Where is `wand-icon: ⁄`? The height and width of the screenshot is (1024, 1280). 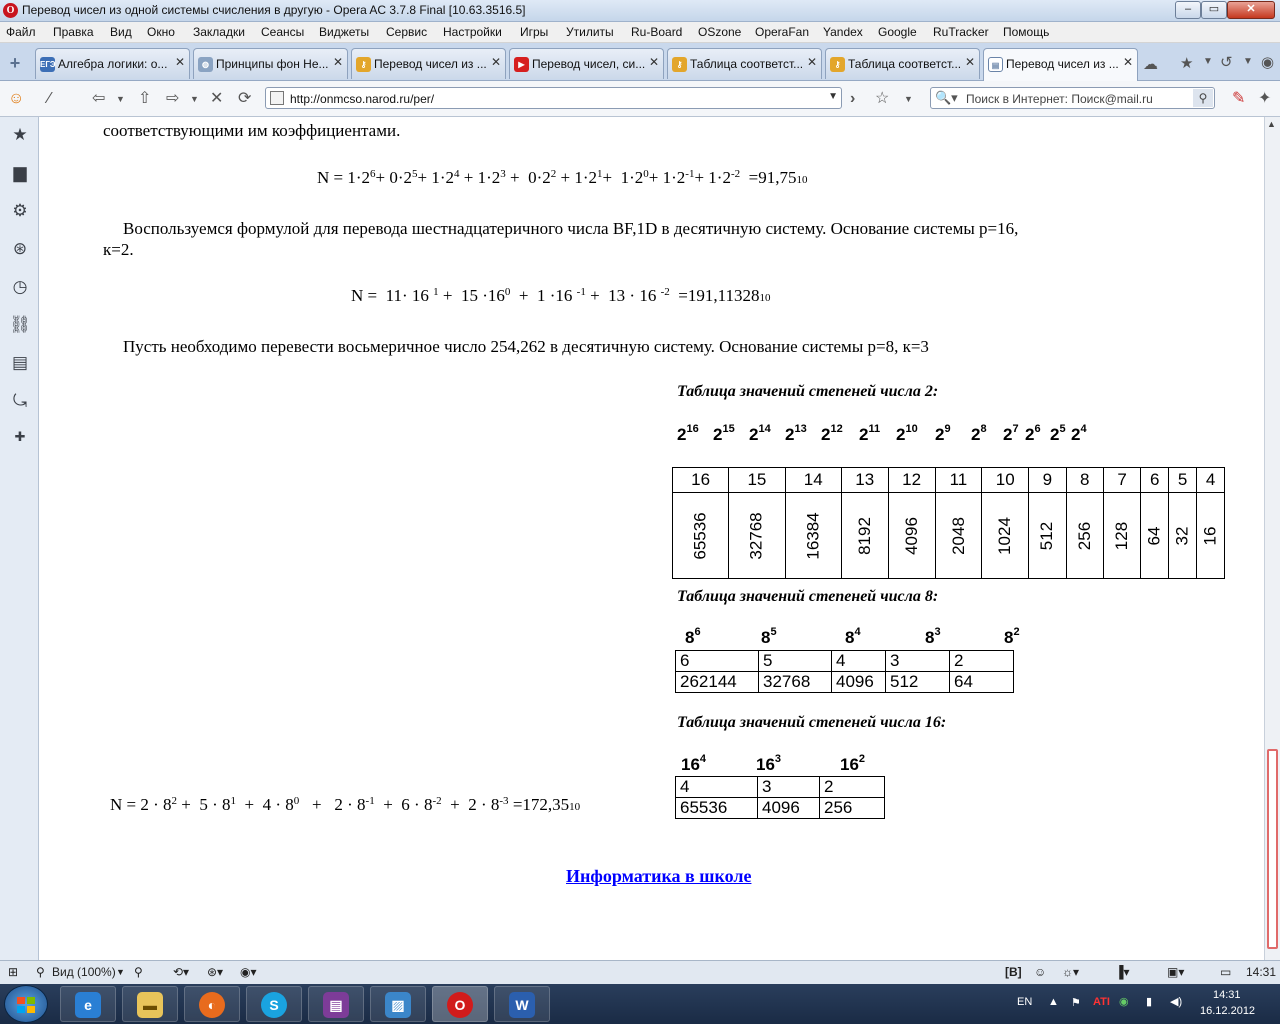 wand-icon: ⁄ is located at coordinates (49, 99).